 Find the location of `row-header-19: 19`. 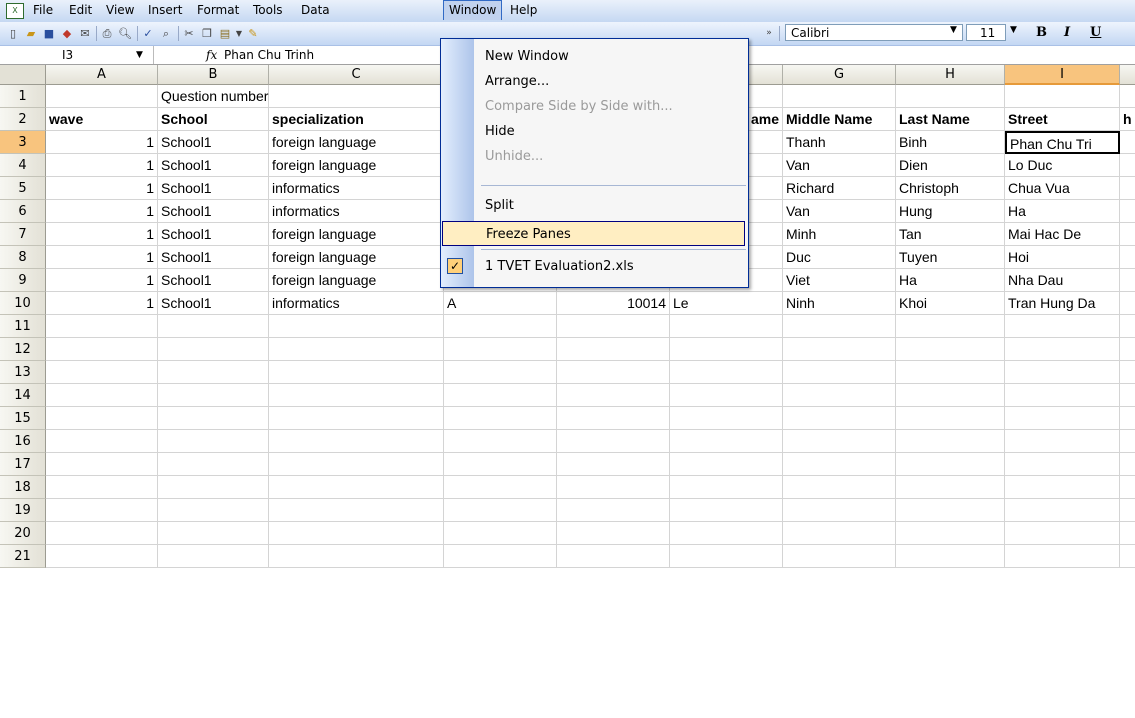

row-header-19: 19 is located at coordinates (23, 510).